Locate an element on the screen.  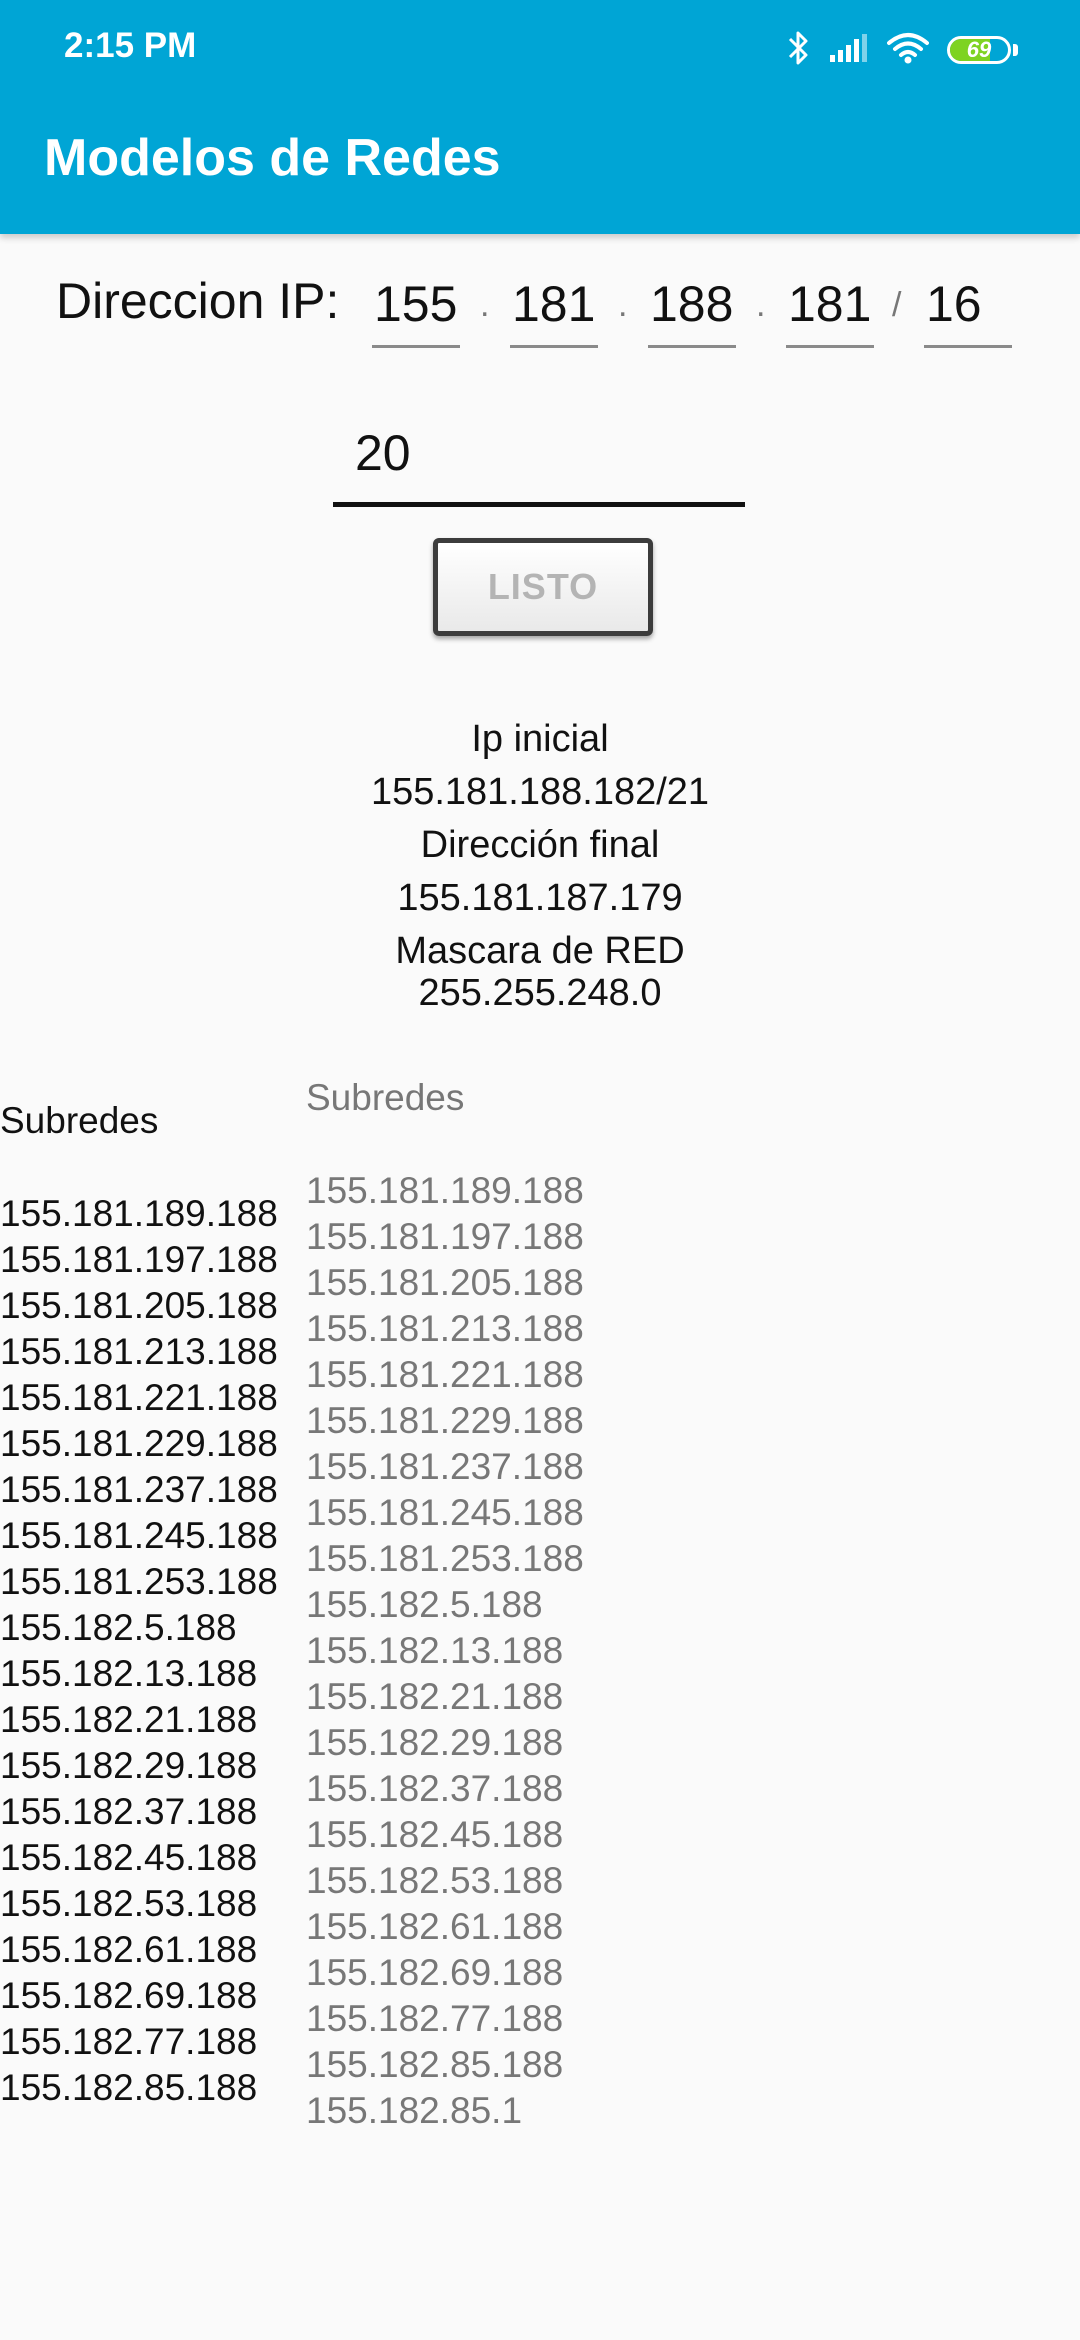
listo-button: LISTO is located at coordinates (543, 587).